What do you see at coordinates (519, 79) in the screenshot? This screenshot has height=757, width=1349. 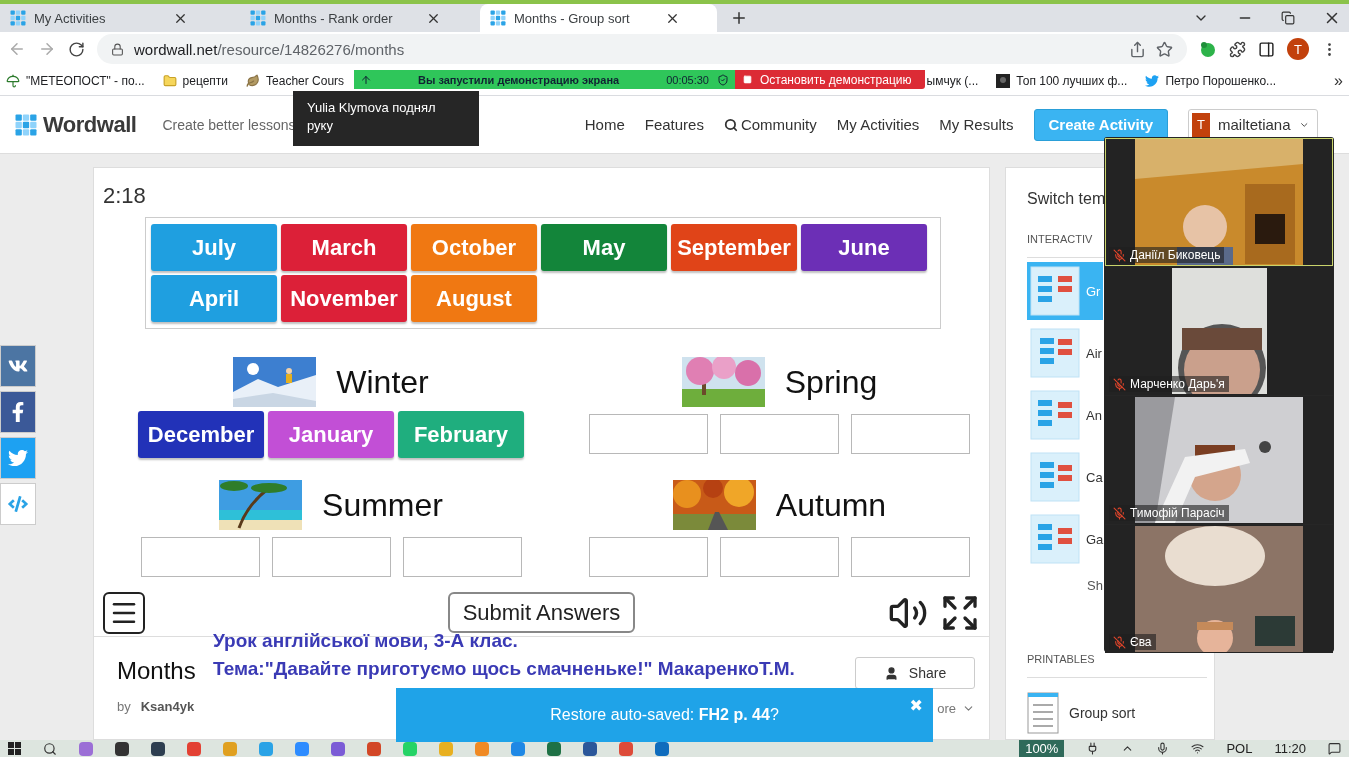 I see `share-status: Вы запустили демонстрацию экрана` at bounding box center [519, 79].